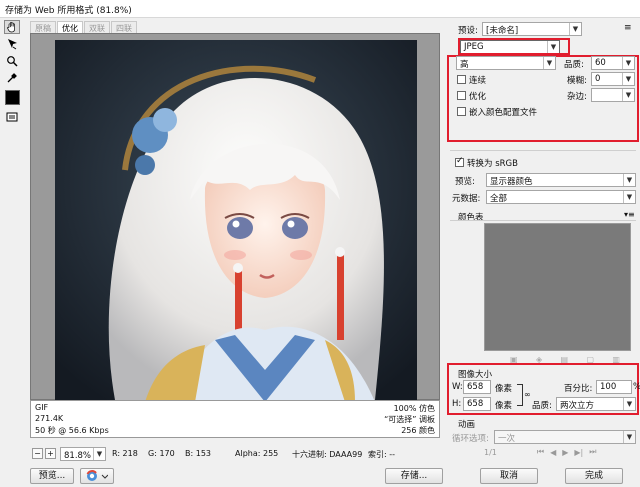  I want to click on eyedropper-color-swatch, so click(12, 97).